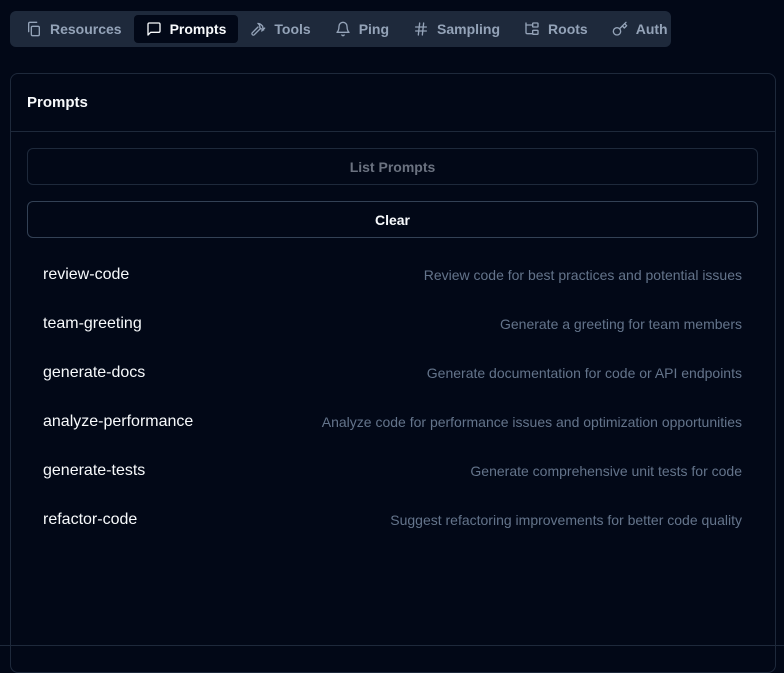 The width and height of the screenshot is (784, 673). Describe the element at coordinates (421, 29) in the screenshot. I see `hash-icon` at that location.